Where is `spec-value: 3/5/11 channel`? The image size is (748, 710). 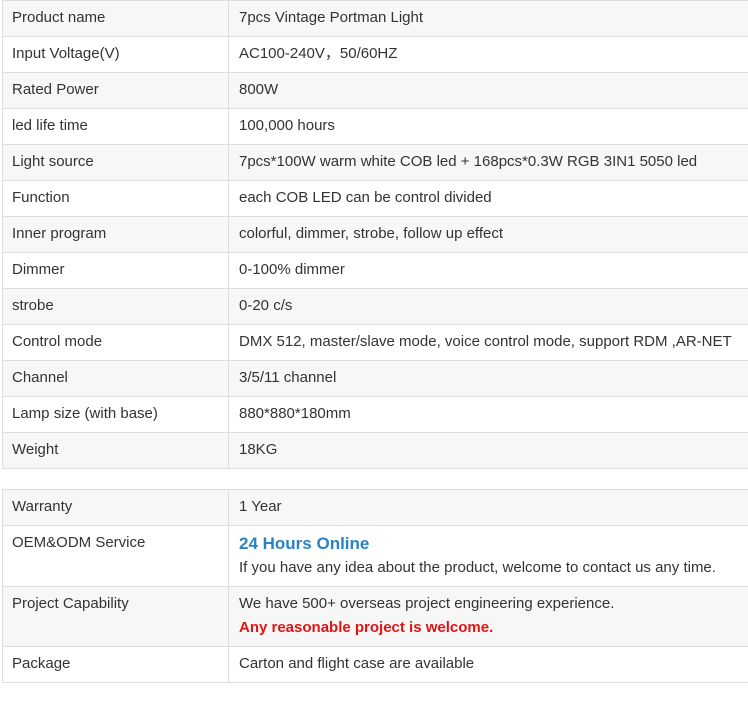 spec-value: 3/5/11 channel is located at coordinates (488, 378).